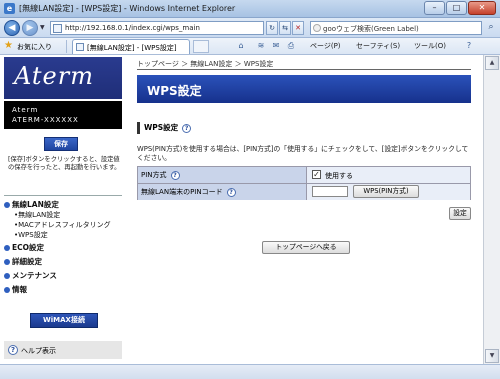  Describe the element at coordinates (304, 89) in the screenshot. I see `page-title-bar: WPS設定` at that location.